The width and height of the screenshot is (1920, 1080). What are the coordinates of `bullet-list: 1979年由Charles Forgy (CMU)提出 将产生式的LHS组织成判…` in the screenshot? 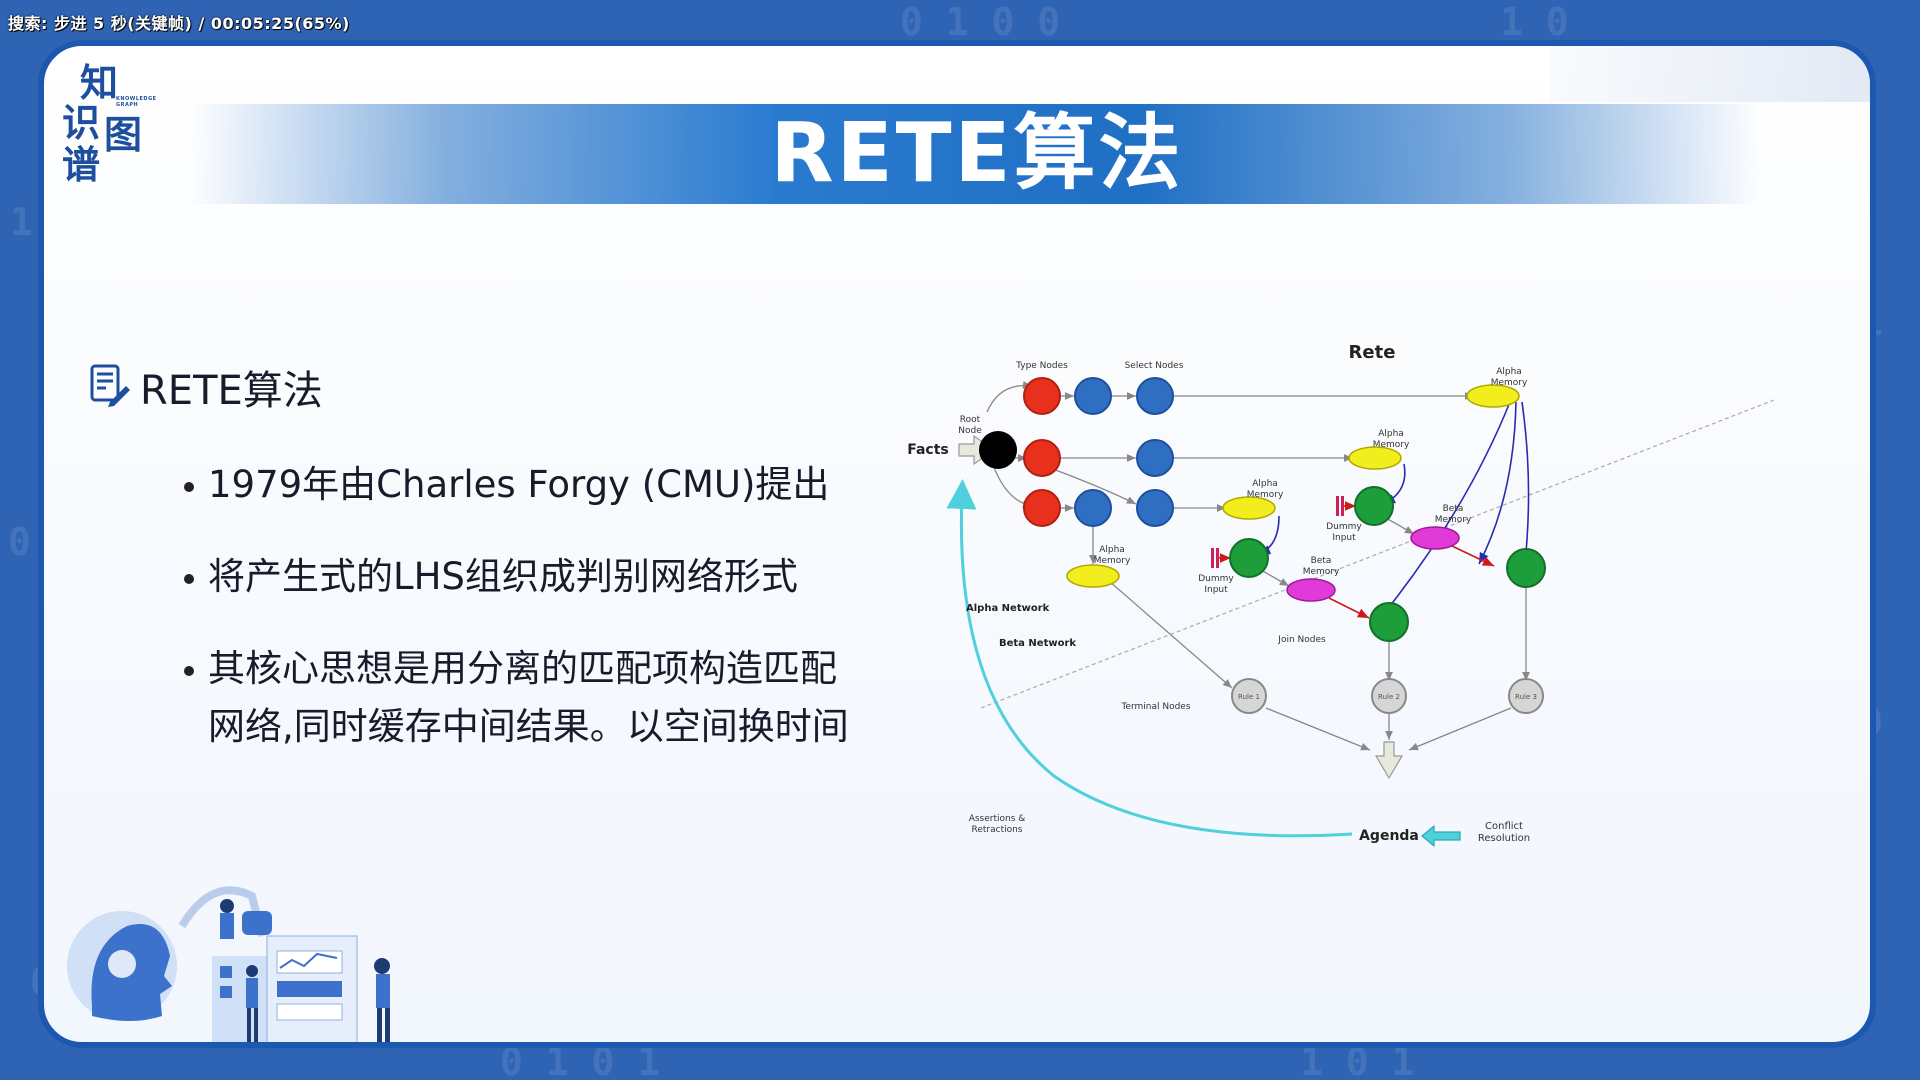 It's located at (564, 623).